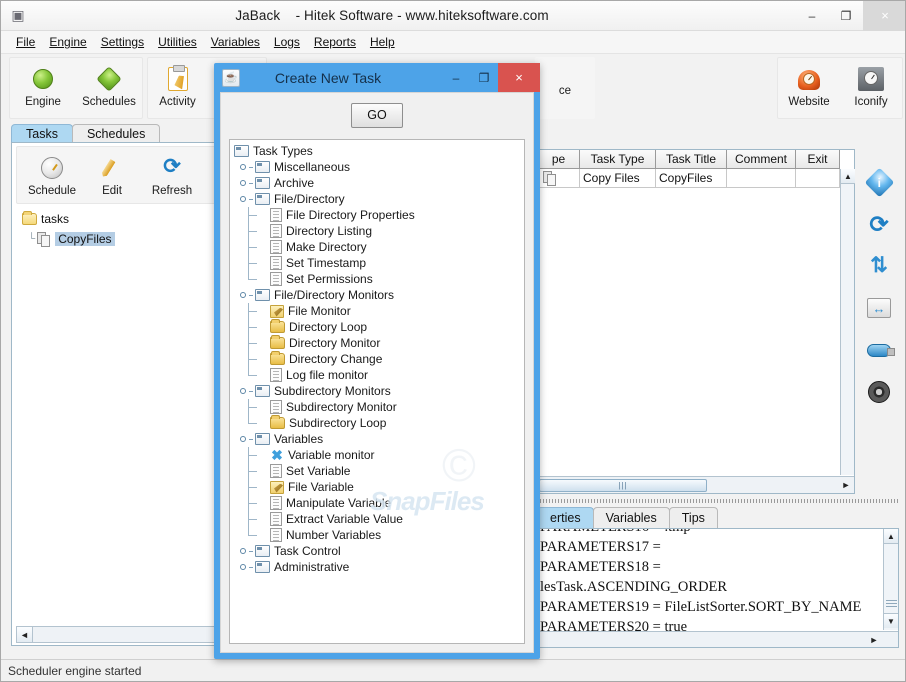 This screenshot has height=682, width=906. What do you see at coordinates (382, 42) in the screenshot?
I see `menu-help: Help` at bounding box center [382, 42].